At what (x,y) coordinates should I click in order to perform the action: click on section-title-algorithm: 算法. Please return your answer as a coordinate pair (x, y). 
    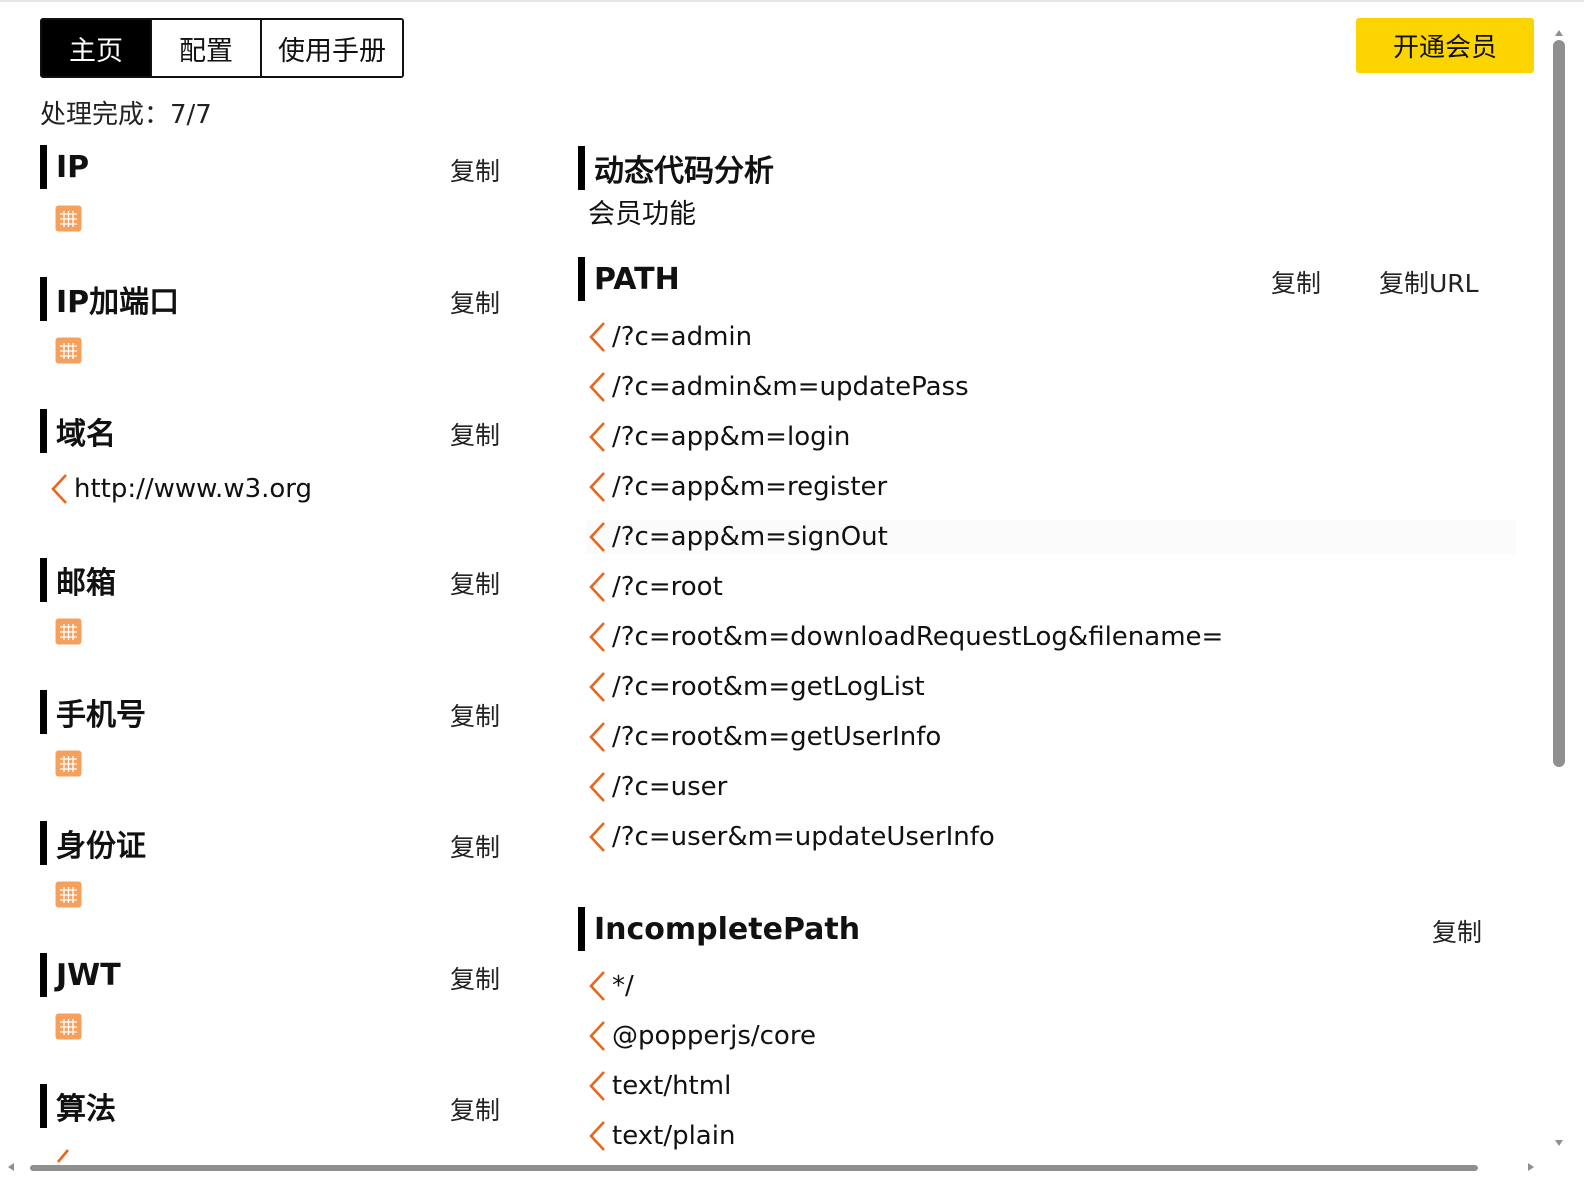
    Looking at the image, I should click on (78, 1106).